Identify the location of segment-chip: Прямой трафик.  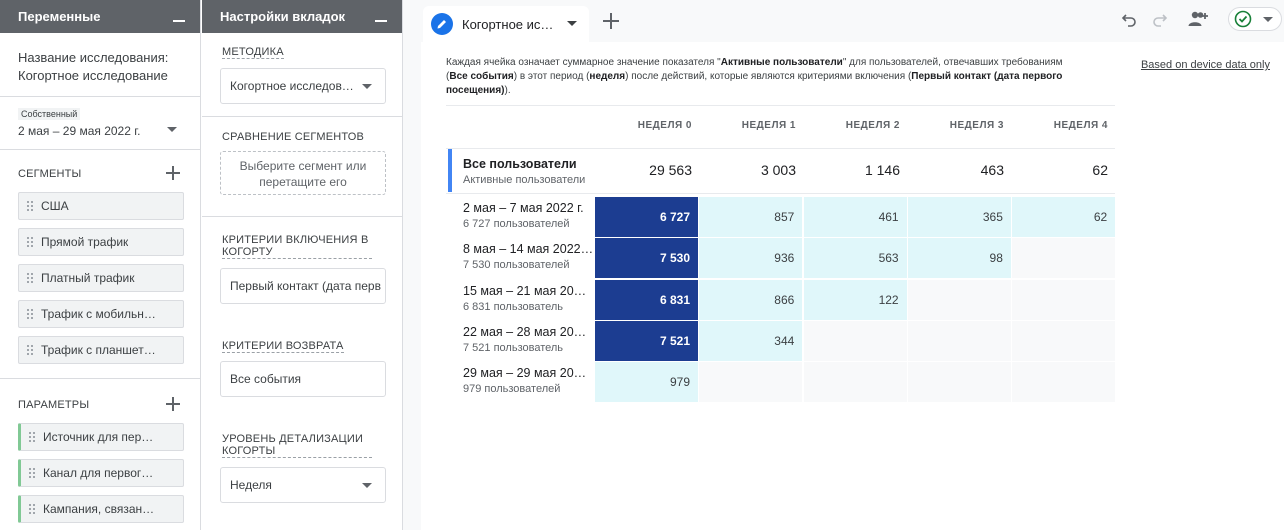
(101, 242).